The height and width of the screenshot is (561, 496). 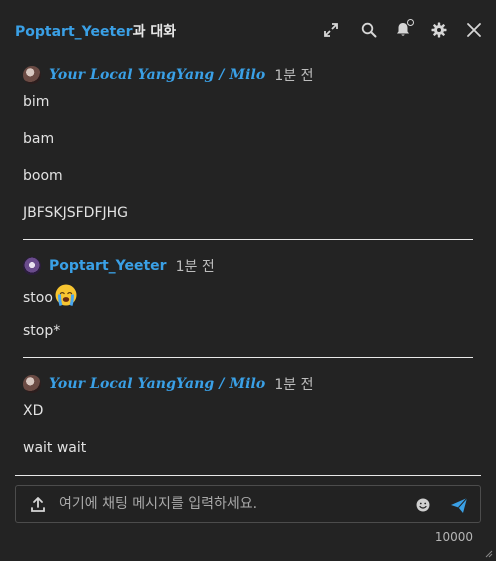 What do you see at coordinates (229, 504) in the screenshot?
I see `chat-message-input` at bounding box center [229, 504].